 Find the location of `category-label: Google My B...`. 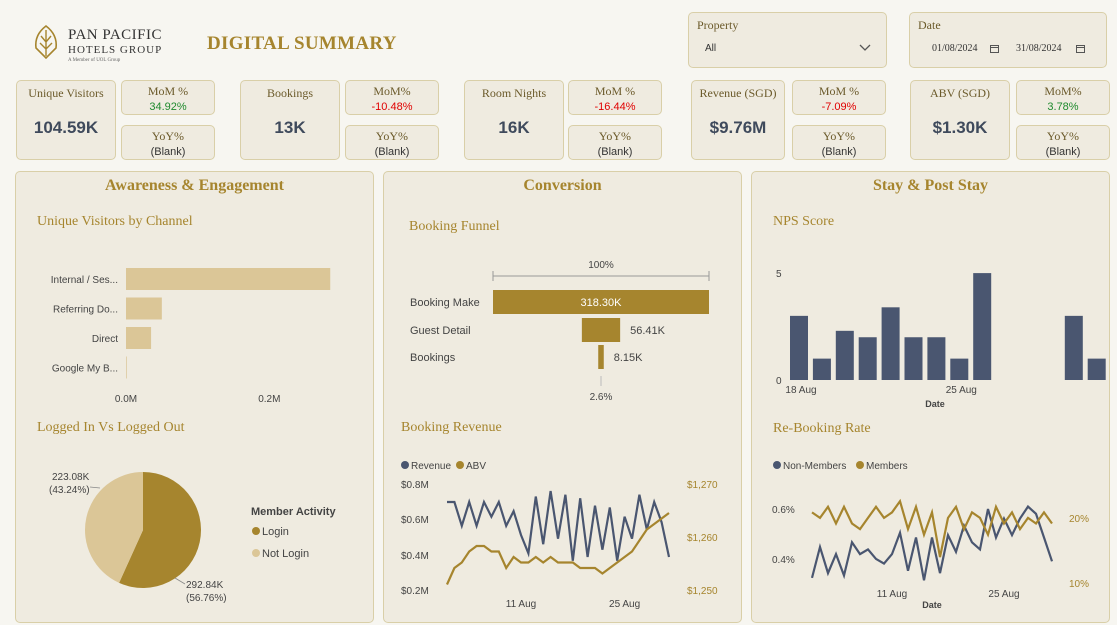

category-label: Google My B... is located at coordinates (85, 369).